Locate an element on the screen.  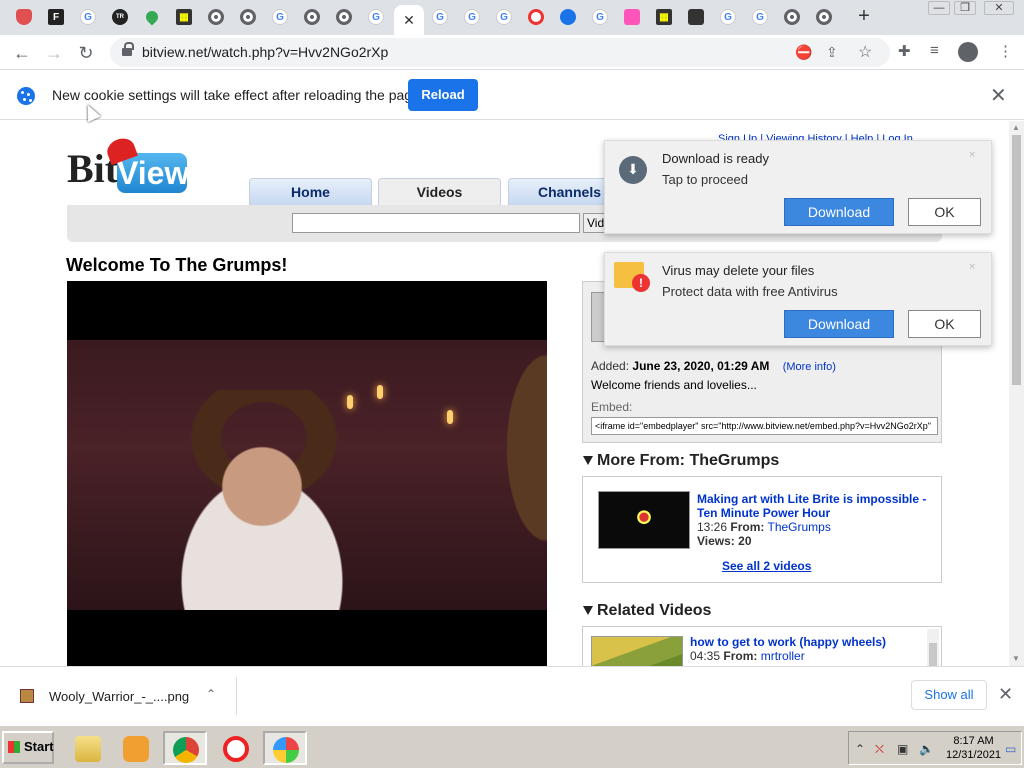
tab-19: G is located at coordinates (600, 17).